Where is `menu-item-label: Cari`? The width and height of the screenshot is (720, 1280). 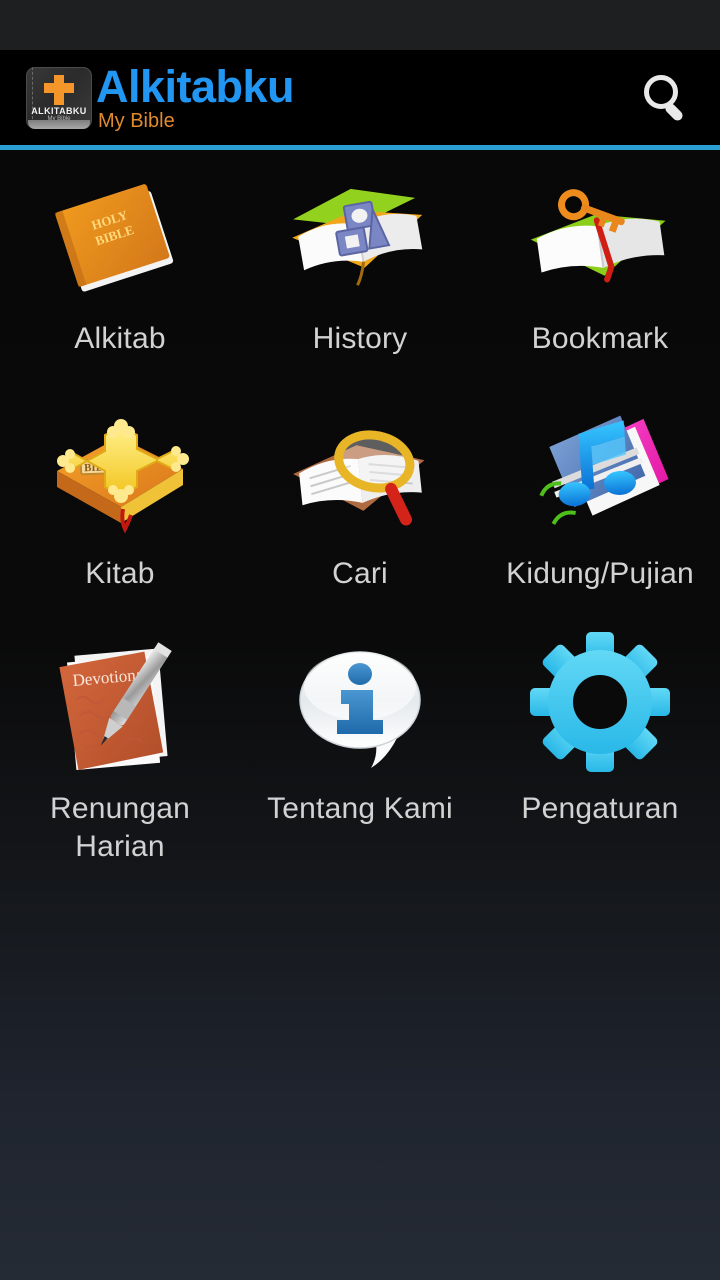
menu-item-label: Cari is located at coordinates (360, 573).